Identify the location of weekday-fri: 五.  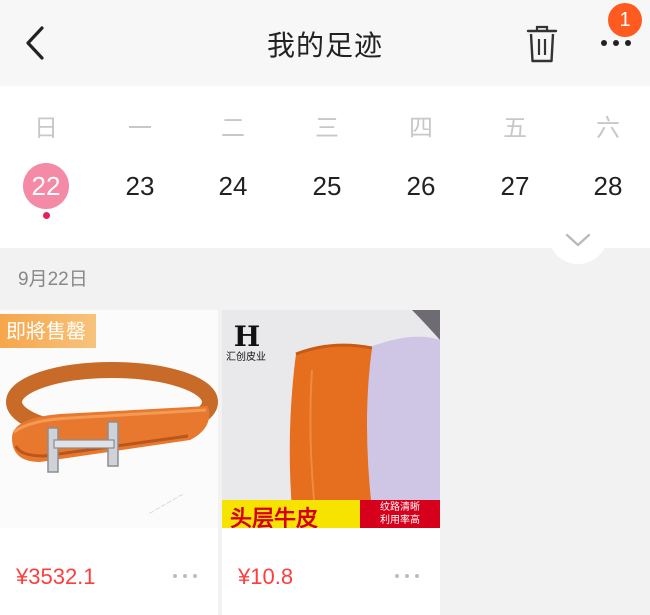
(515, 128).